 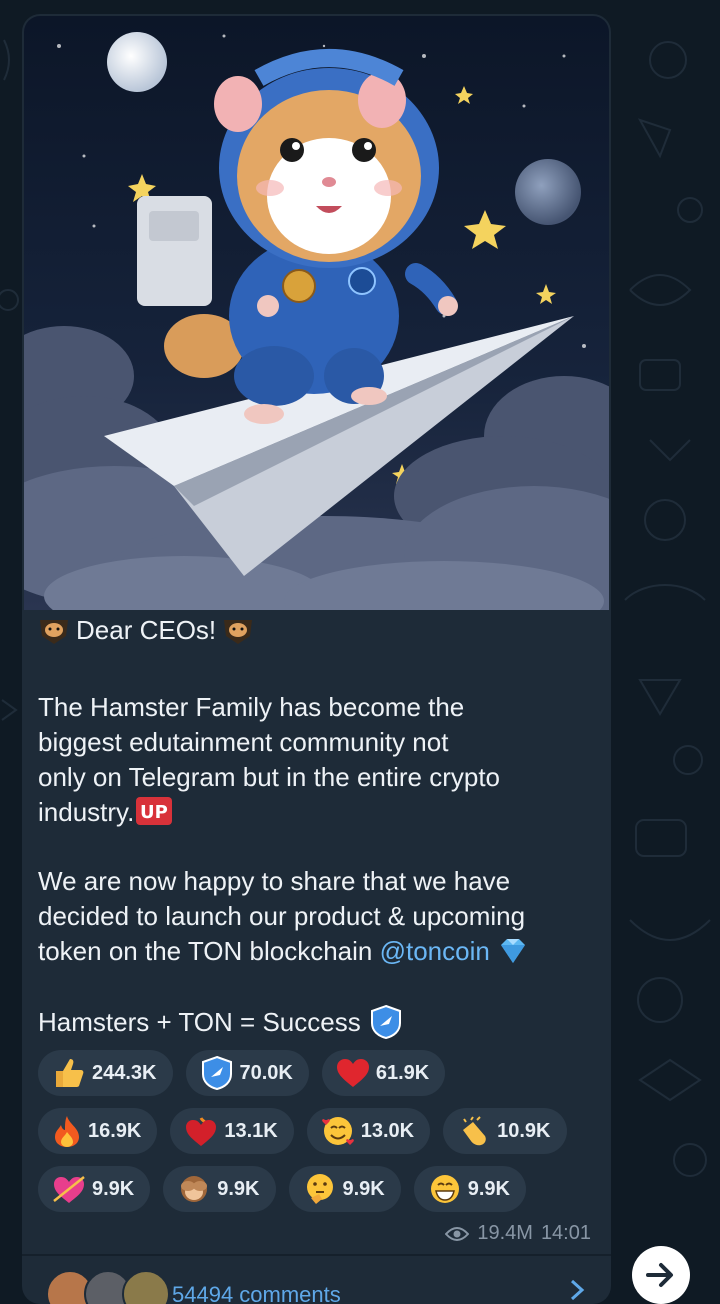 I want to click on reaction-count: 16.9K, so click(x=115, y=1130).